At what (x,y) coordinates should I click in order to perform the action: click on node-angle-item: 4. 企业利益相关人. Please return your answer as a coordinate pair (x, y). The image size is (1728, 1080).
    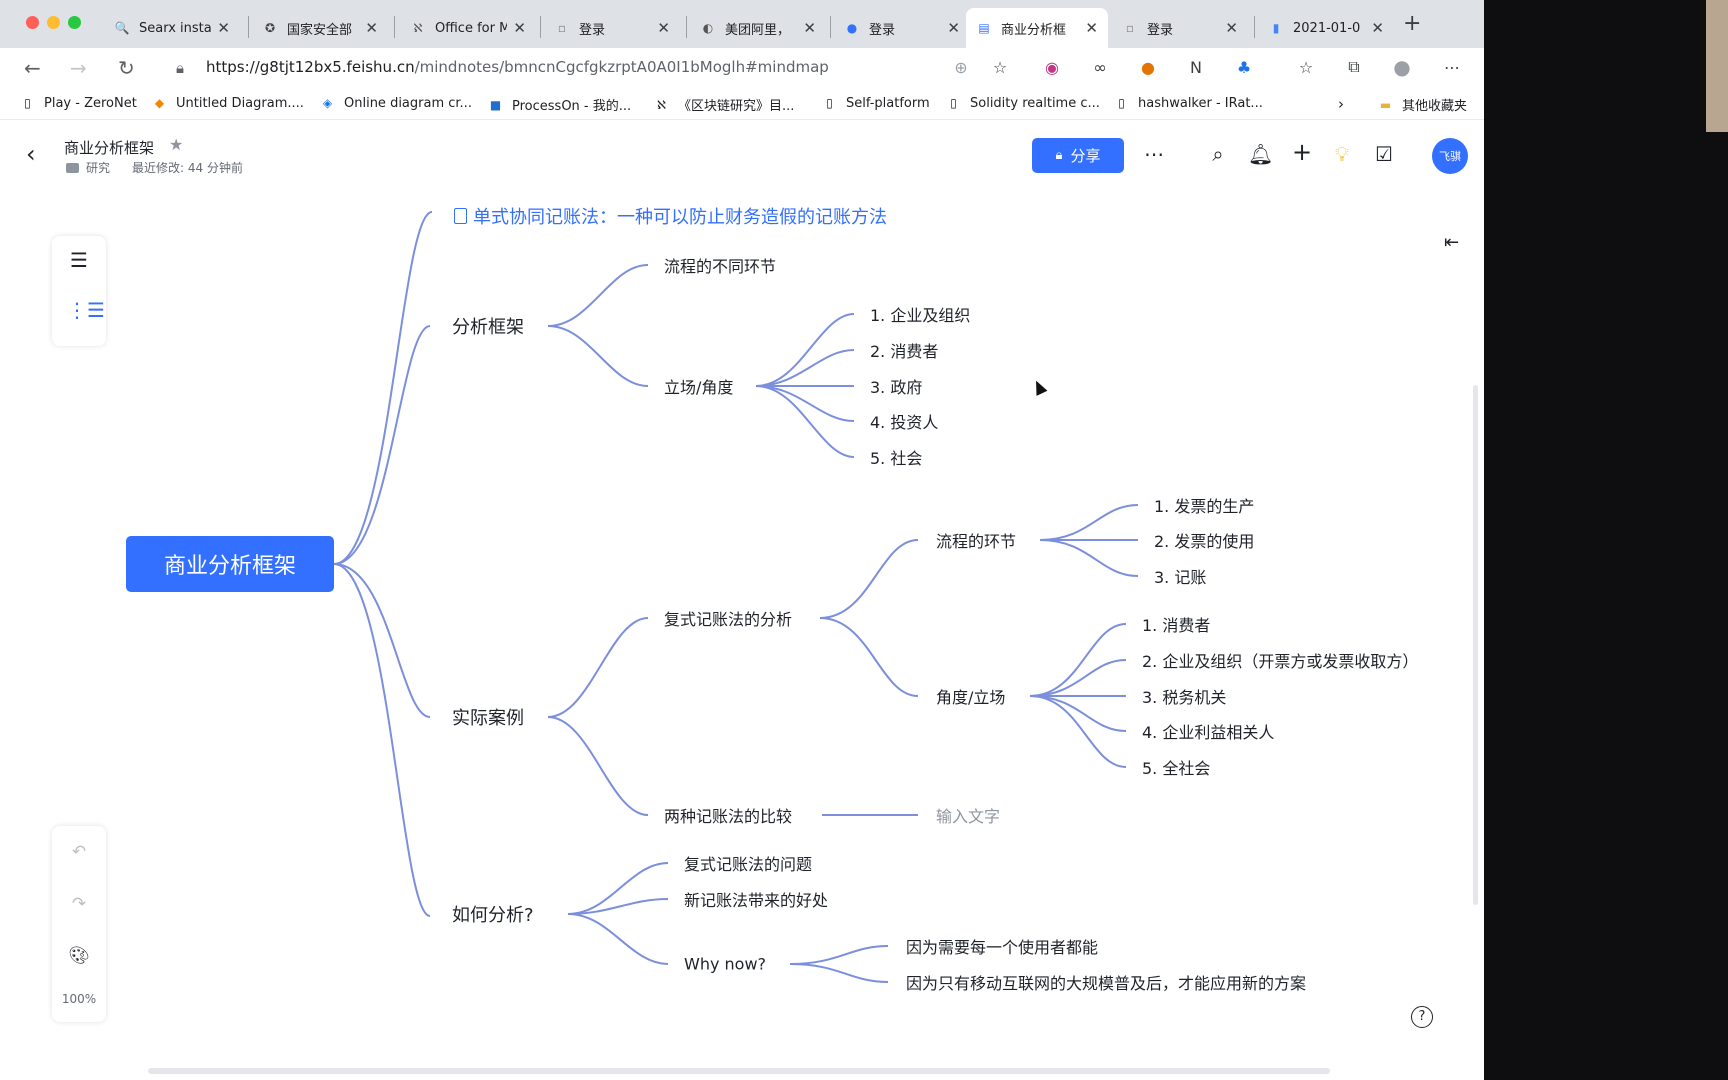
    Looking at the image, I should click on (1208, 731).